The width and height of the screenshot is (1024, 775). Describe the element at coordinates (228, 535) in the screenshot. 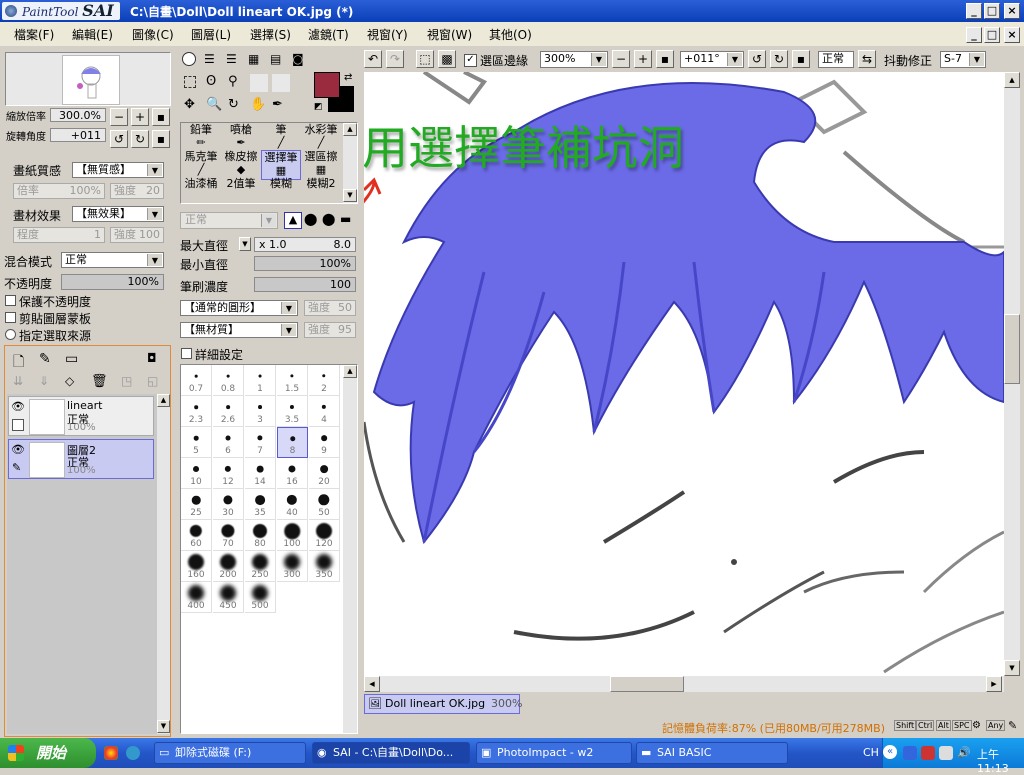

I see `brush-size-70: 70` at that location.